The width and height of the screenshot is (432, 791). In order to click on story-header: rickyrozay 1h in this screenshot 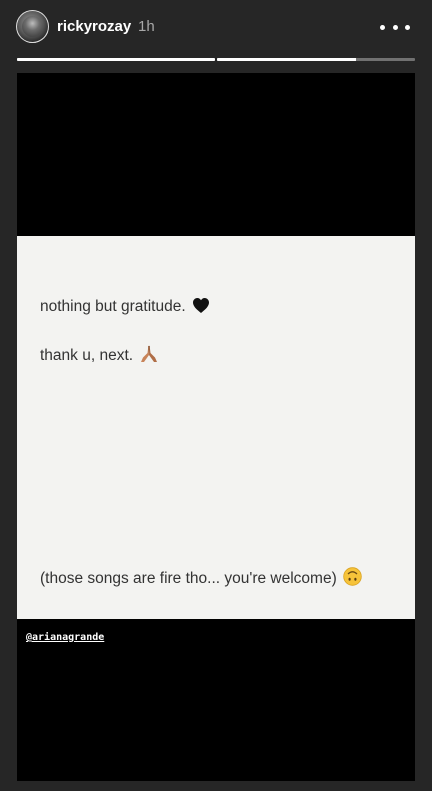, I will do `click(216, 29)`.